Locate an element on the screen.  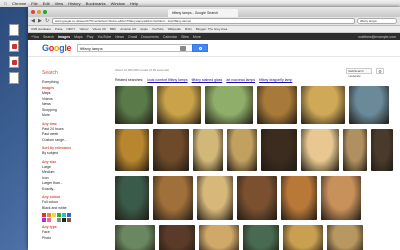
menubar-item: History is located at coordinates (74, 3).